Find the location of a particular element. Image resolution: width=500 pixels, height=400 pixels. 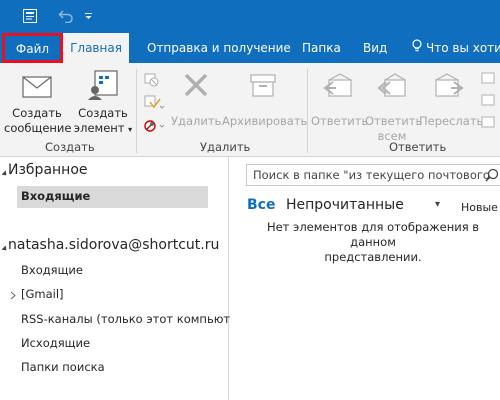

new-items-icon is located at coordinates (103, 87).